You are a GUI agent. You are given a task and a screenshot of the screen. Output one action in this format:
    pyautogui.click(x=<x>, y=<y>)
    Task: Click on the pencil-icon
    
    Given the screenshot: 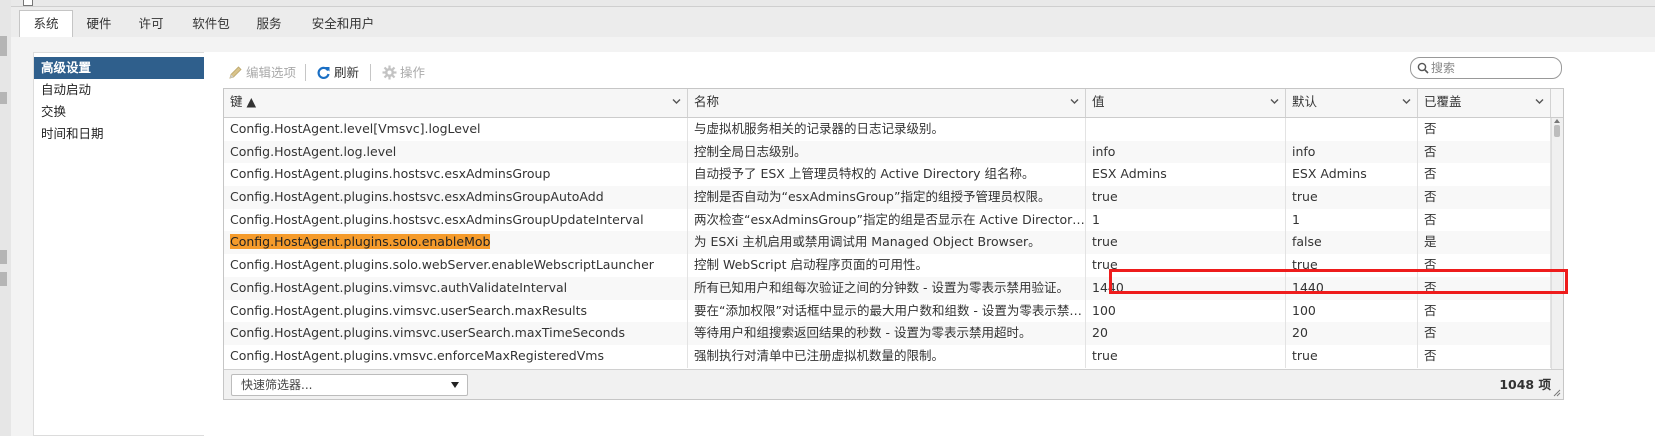 What is the action you would take?
    pyautogui.click(x=235, y=72)
    